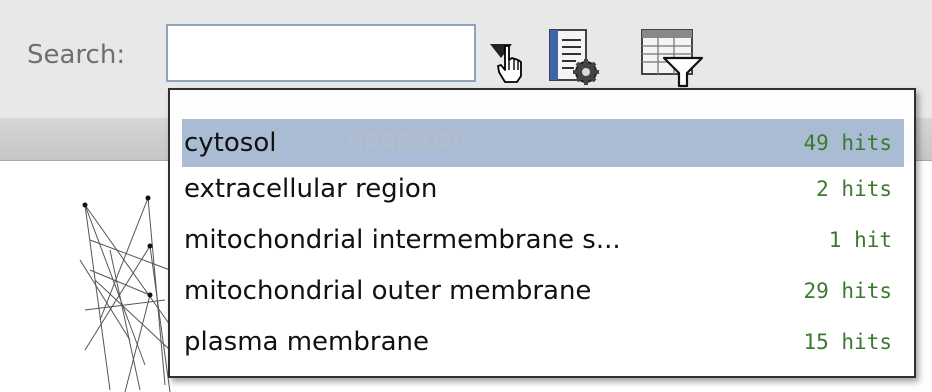 The image size is (932, 392). Describe the element at coordinates (847, 342) in the screenshot. I see `suggestion-hit-count: 15 hits` at that location.